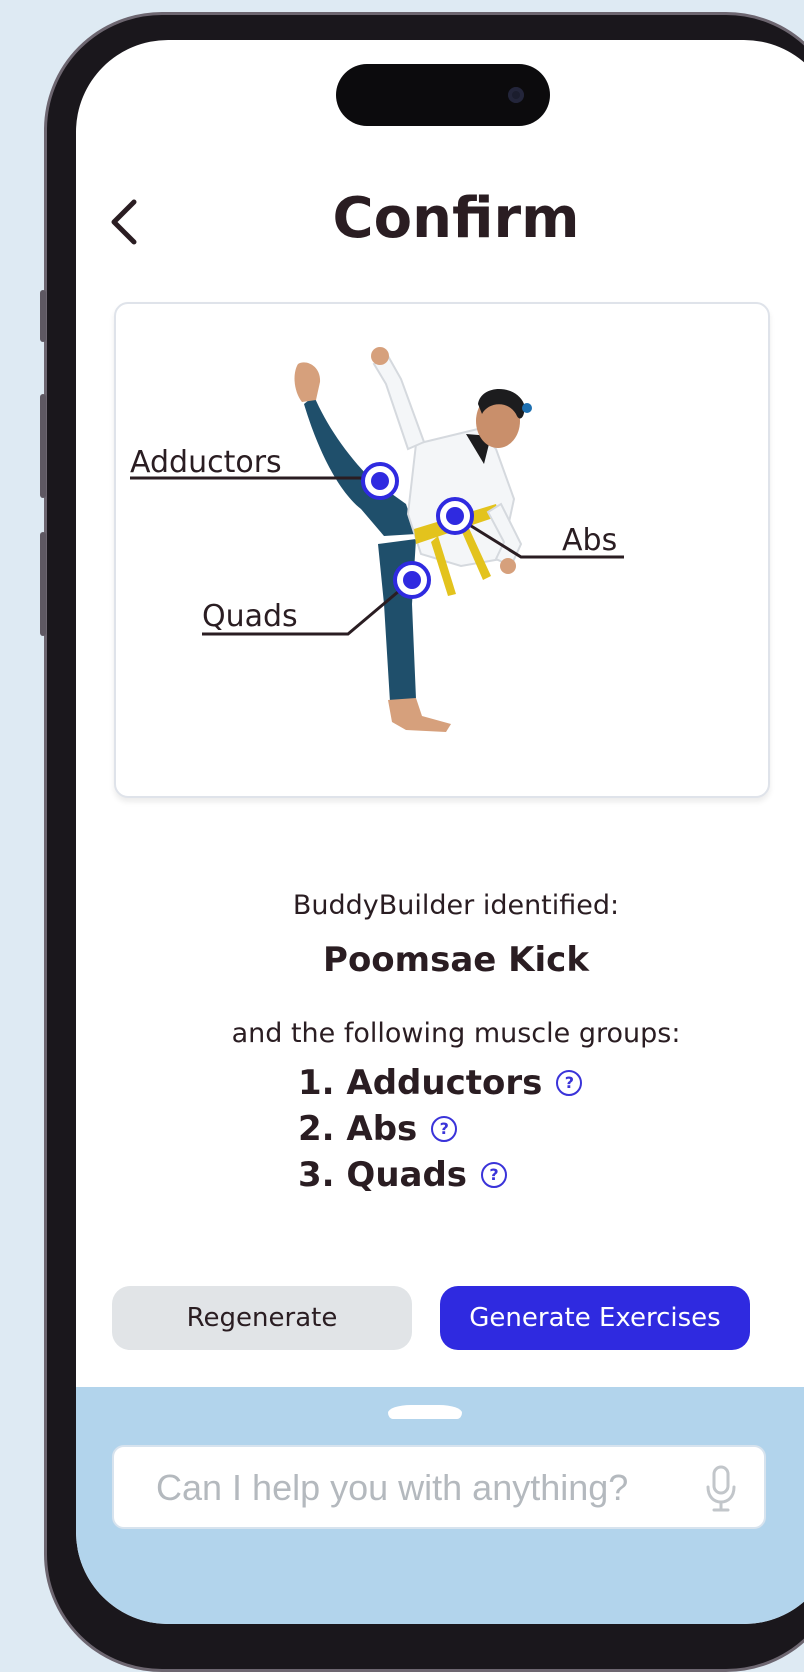 This screenshot has width=804, height=1672. Describe the element at coordinates (43, 316) in the screenshot. I see `action-button` at that location.